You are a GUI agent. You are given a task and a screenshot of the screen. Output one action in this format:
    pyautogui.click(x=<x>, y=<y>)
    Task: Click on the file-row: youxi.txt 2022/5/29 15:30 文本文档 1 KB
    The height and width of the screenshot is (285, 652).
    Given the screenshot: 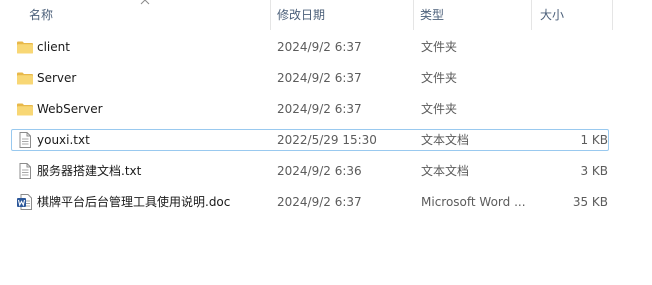 What is the action you would take?
    pyautogui.click(x=310, y=140)
    